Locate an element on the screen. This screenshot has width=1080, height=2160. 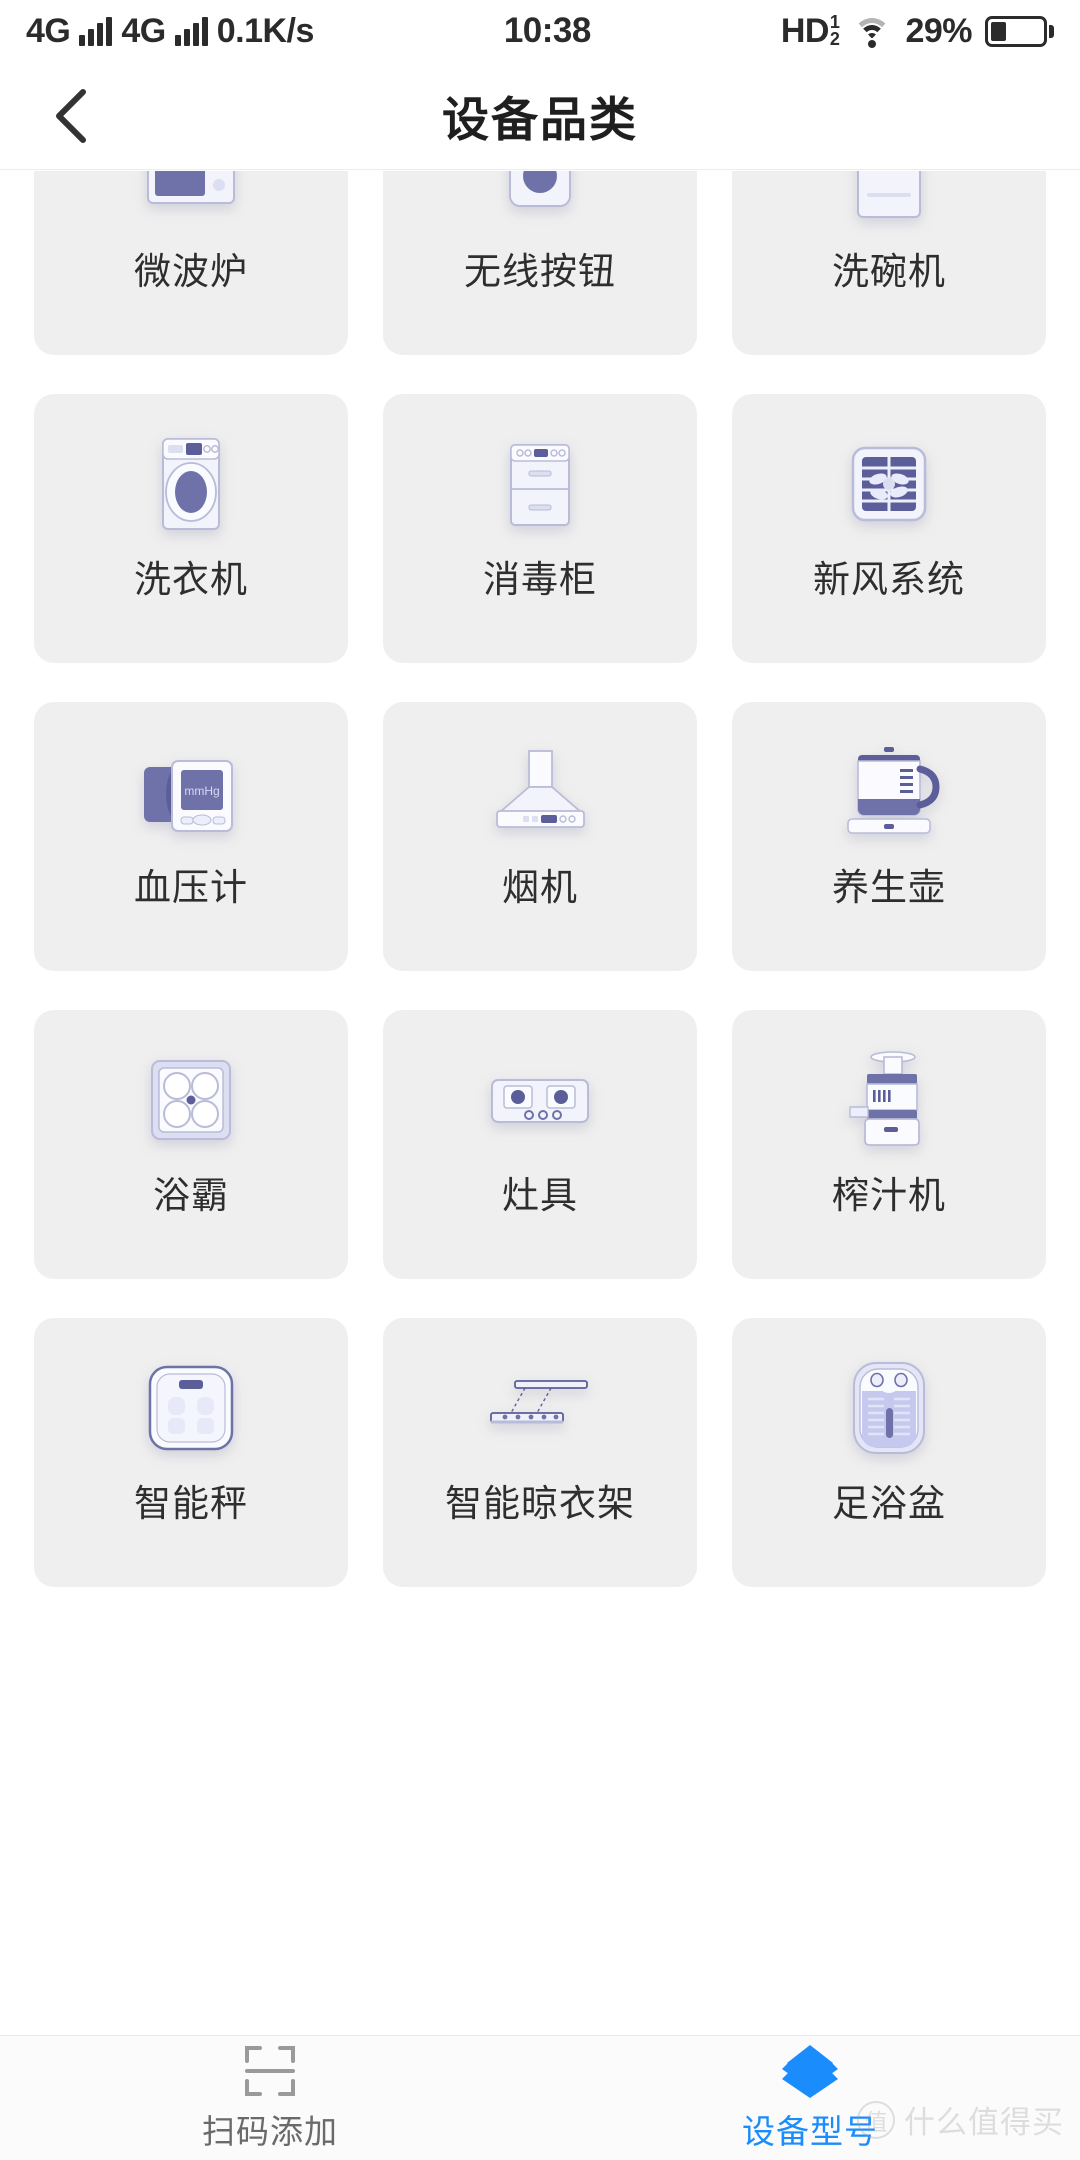
device-category-label: 洗碗机 is located at coordinates (889, 272).